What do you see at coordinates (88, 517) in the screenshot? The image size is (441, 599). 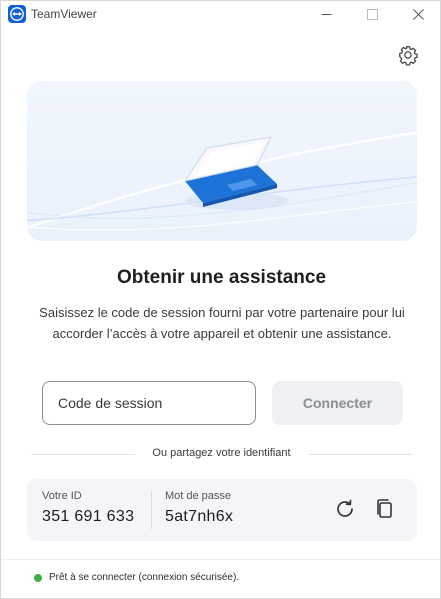 I see `id-value: 351 691 633` at bounding box center [88, 517].